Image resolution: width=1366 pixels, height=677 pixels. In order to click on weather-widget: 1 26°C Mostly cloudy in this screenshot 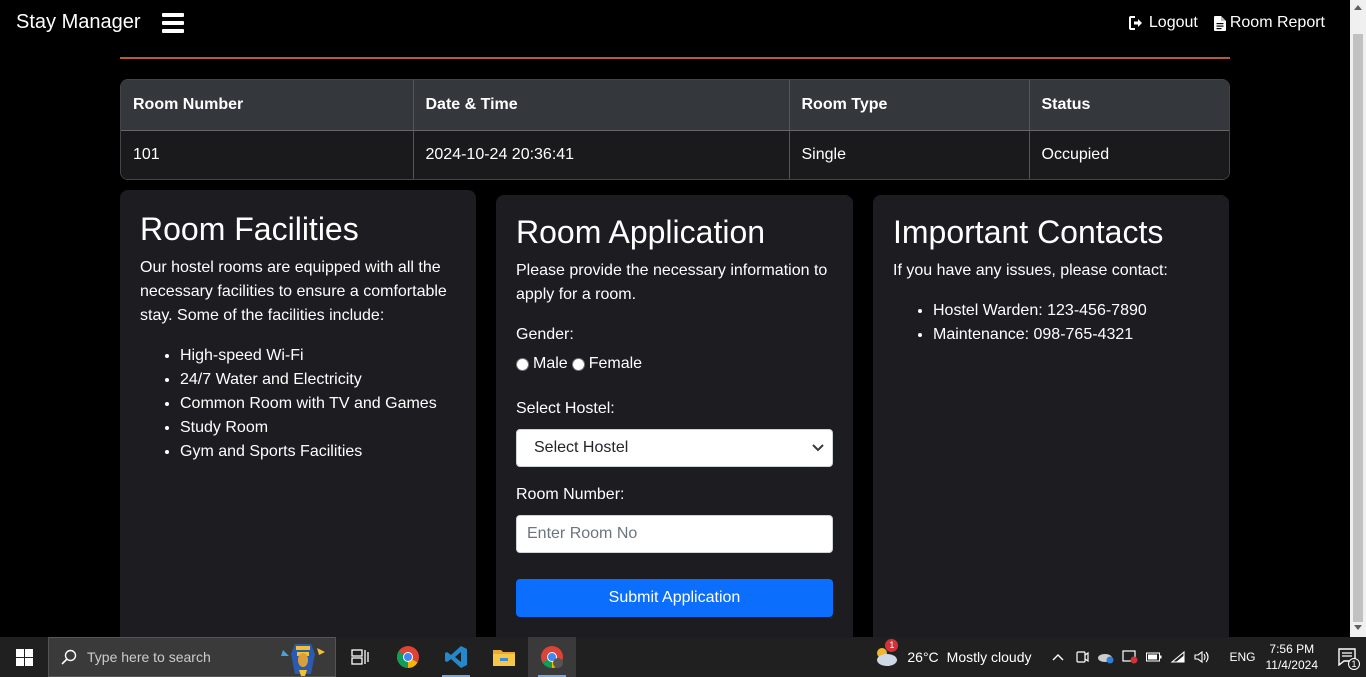, I will do `click(952, 654)`.